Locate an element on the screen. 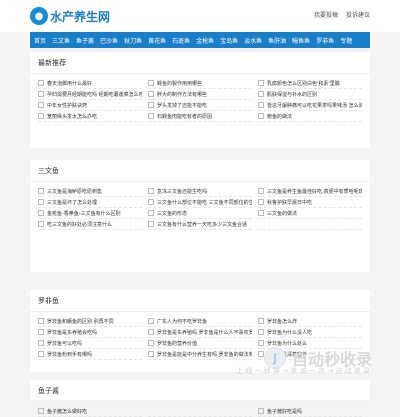  article-link: 三文鱼的做法 is located at coordinates (310, 213).